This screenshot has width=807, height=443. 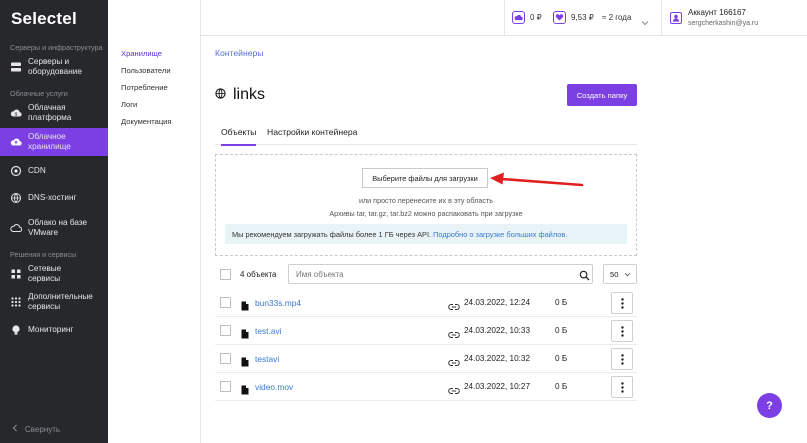 What do you see at coordinates (58, 227) in the screenshot?
I see `sidebar-item-label: Облако на базе VMware` at bounding box center [58, 227].